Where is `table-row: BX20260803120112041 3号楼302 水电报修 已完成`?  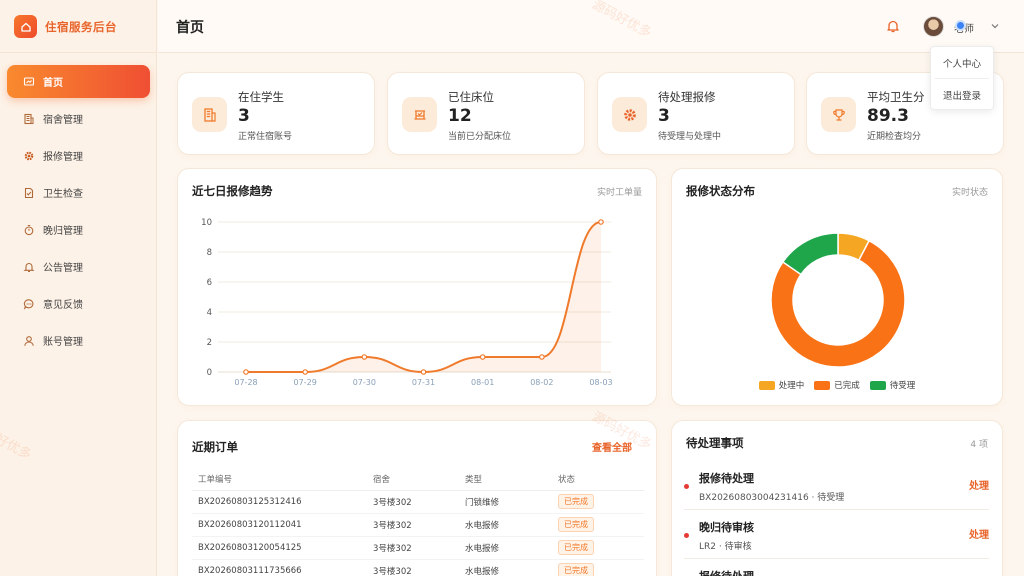
table-row: BX20260803120112041 3号楼302 水电报修 已完成 is located at coordinates (418, 525).